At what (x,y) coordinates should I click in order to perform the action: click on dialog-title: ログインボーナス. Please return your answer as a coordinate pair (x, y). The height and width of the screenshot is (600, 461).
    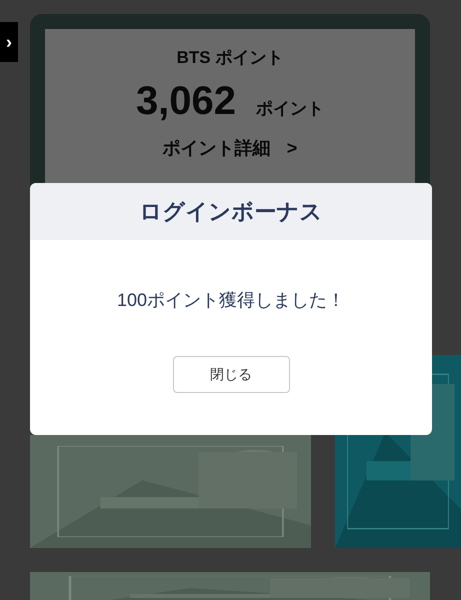
    Looking at the image, I should click on (231, 212).